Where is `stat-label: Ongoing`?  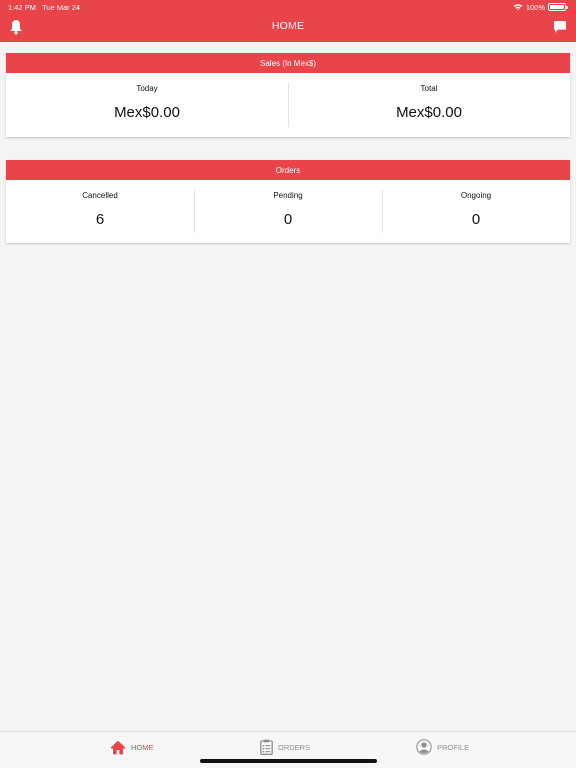 stat-label: Ongoing is located at coordinates (476, 195).